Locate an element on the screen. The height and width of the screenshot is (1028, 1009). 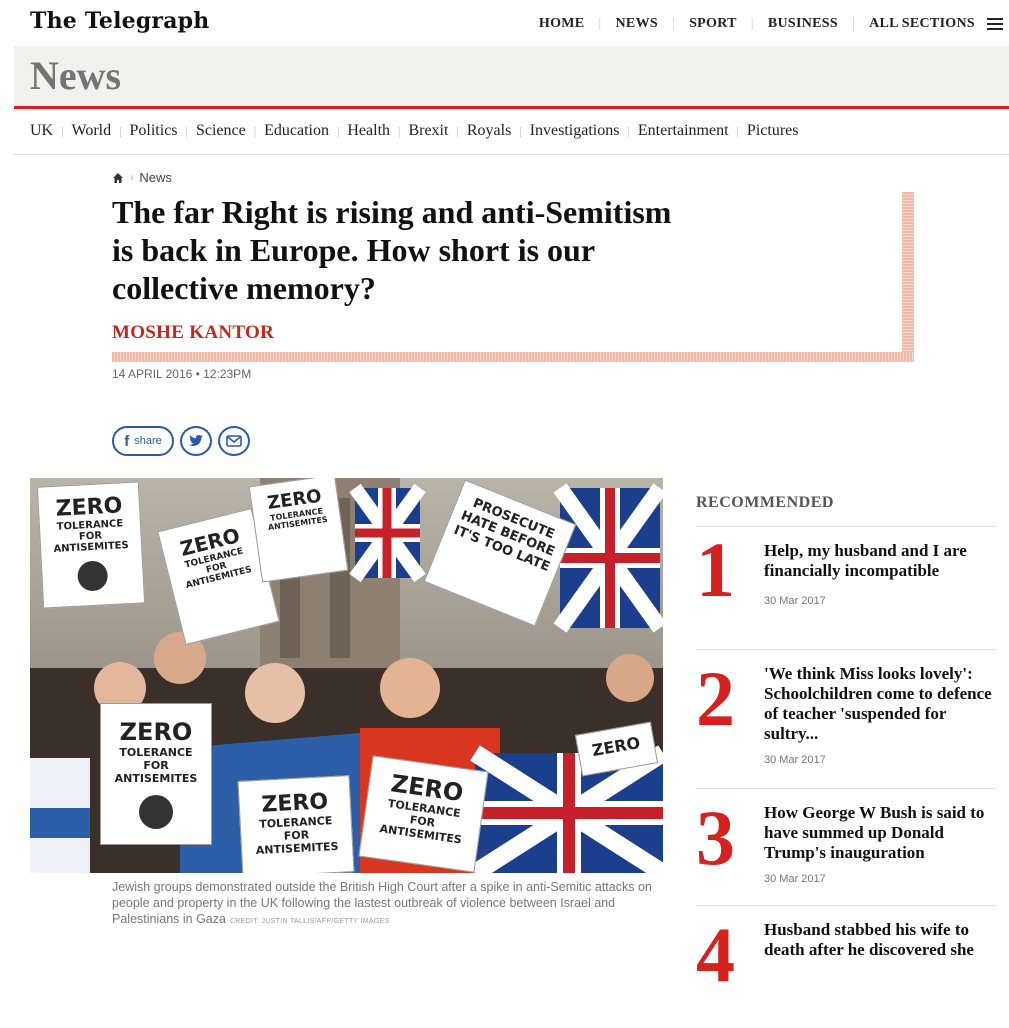
nav-news: NEWS is located at coordinates (637, 24).